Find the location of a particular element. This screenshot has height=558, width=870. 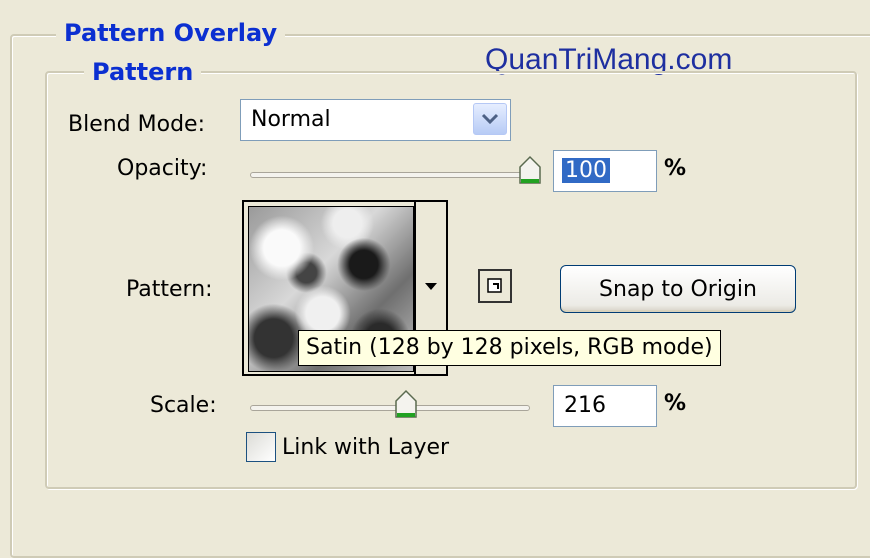

scale-input: 216 is located at coordinates (605, 406).